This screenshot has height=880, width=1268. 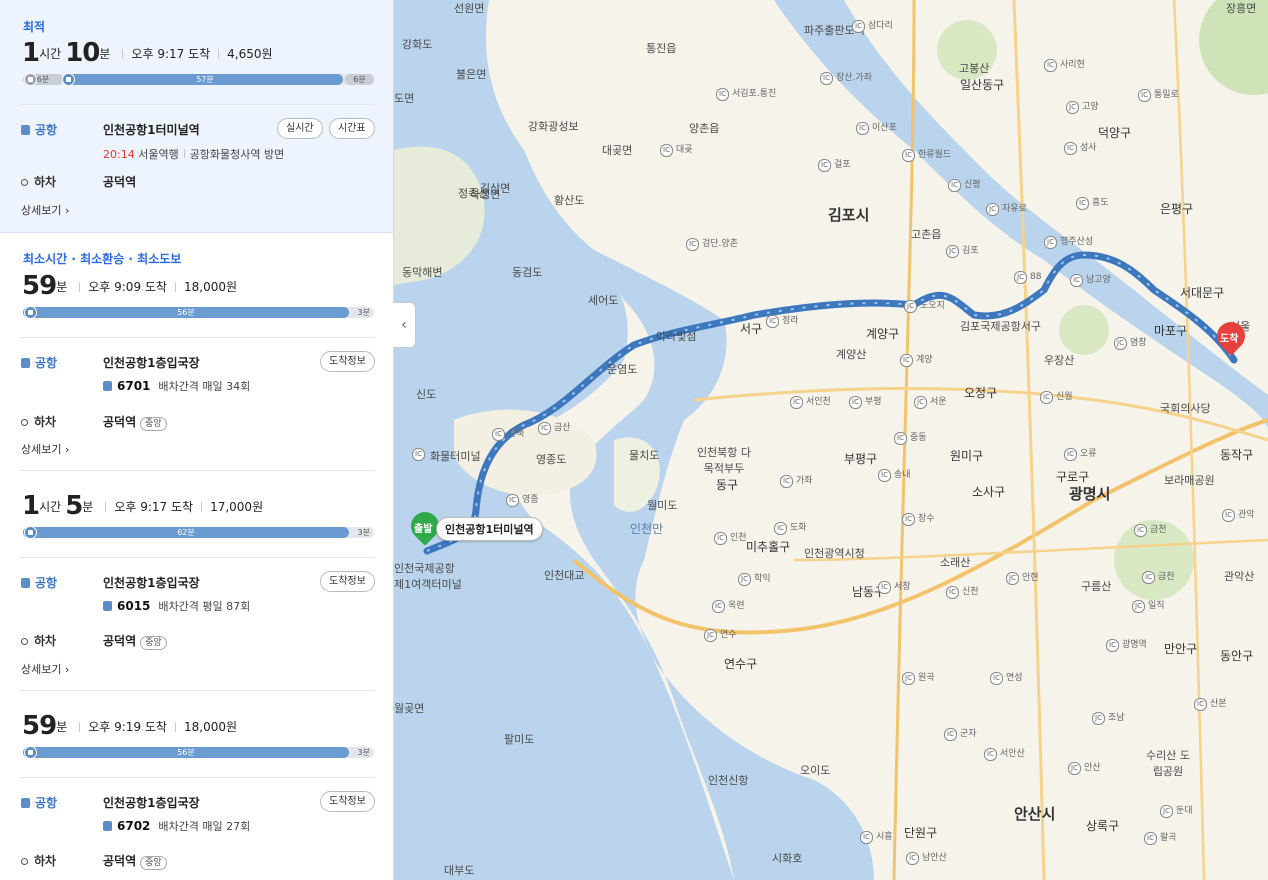 What do you see at coordinates (133, 386) in the screenshot?
I see `bus-number: 6701` at bounding box center [133, 386].